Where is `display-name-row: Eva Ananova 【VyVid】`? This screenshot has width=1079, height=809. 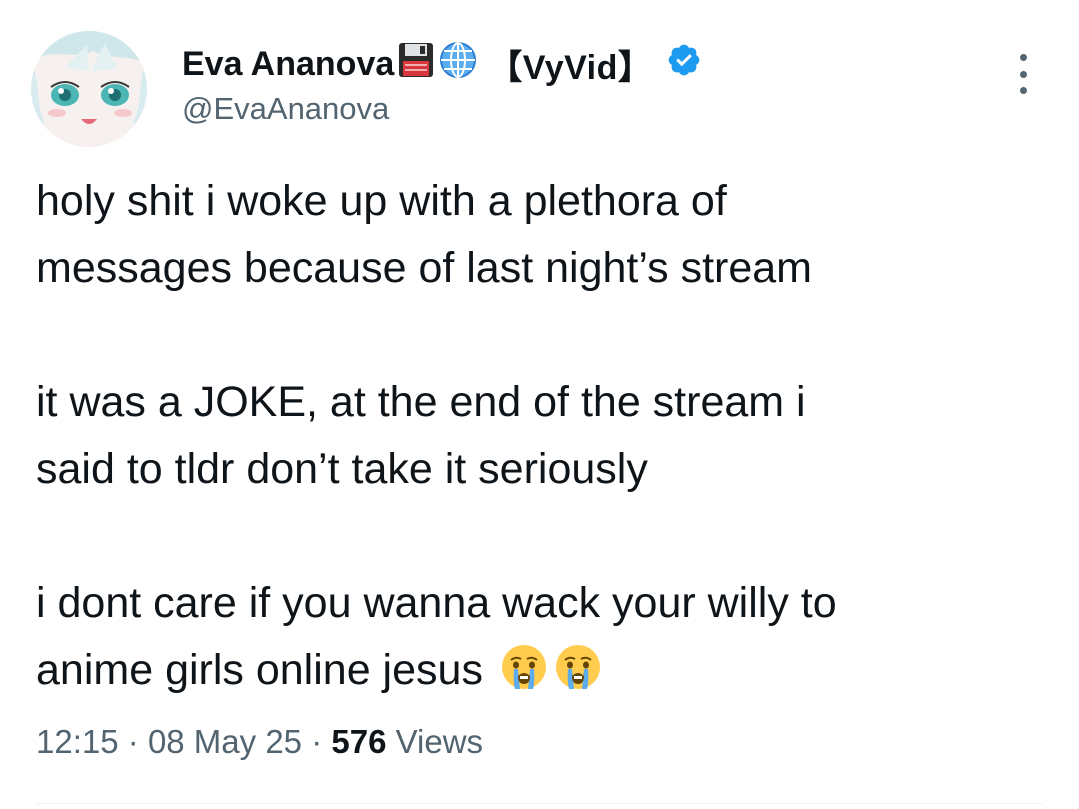
display-name-row: Eva Ananova 【VyVid】 is located at coordinates (442, 64).